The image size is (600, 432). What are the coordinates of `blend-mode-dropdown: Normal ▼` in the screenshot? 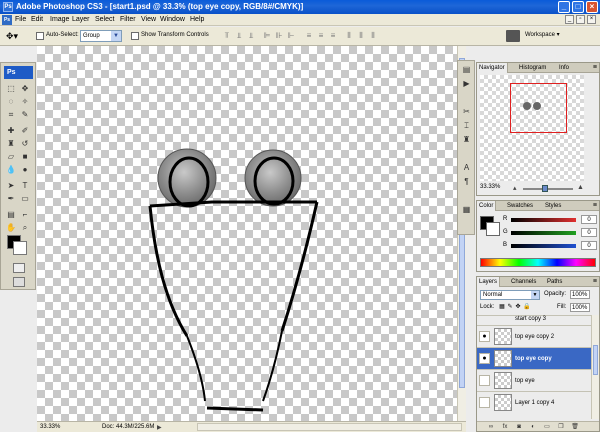 It's located at (510, 295).